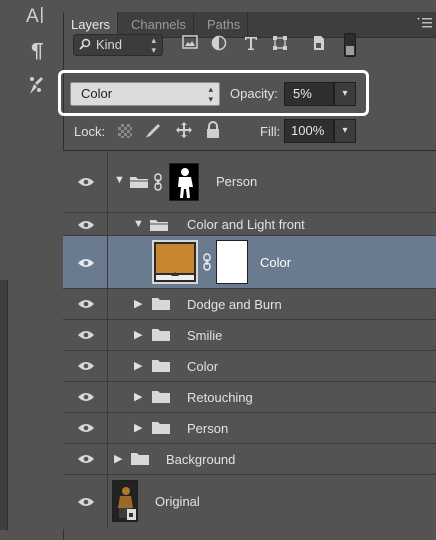 This screenshot has height=540, width=436. Describe the element at coordinates (177, 501) in the screenshot. I see `layer-name: Original` at that location.